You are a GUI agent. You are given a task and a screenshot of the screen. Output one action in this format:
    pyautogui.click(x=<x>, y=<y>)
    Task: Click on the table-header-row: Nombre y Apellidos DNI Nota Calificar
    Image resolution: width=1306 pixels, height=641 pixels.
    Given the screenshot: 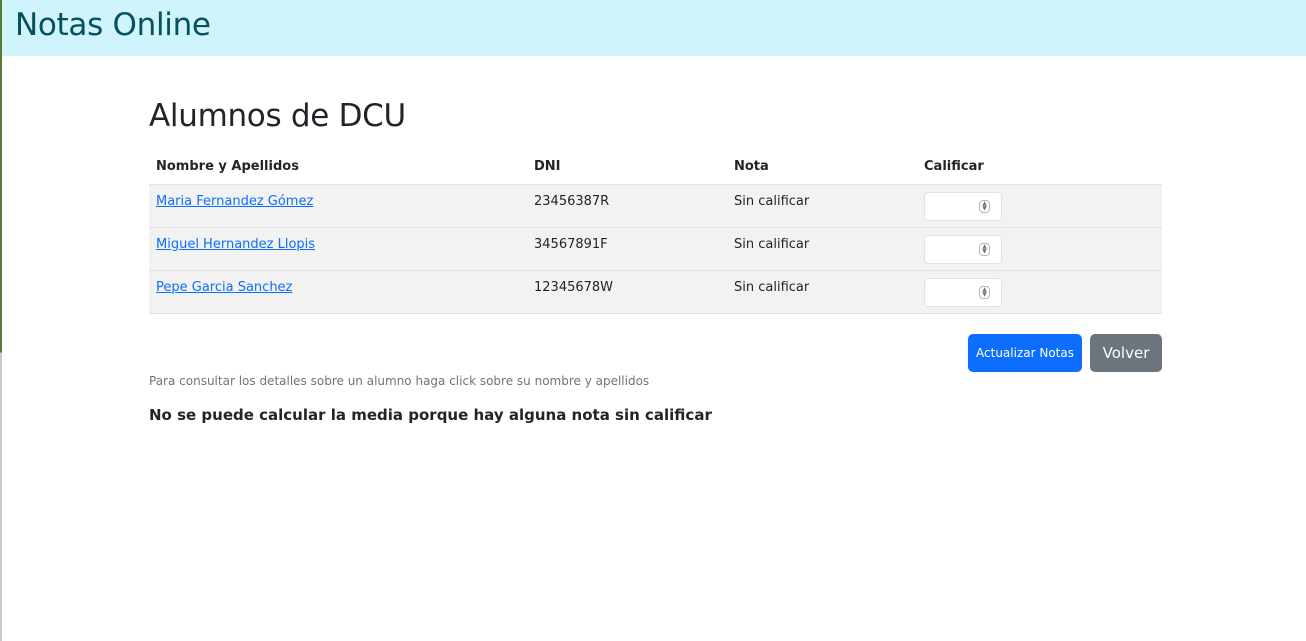 What is the action you would take?
    pyautogui.click(x=655, y=167)
    